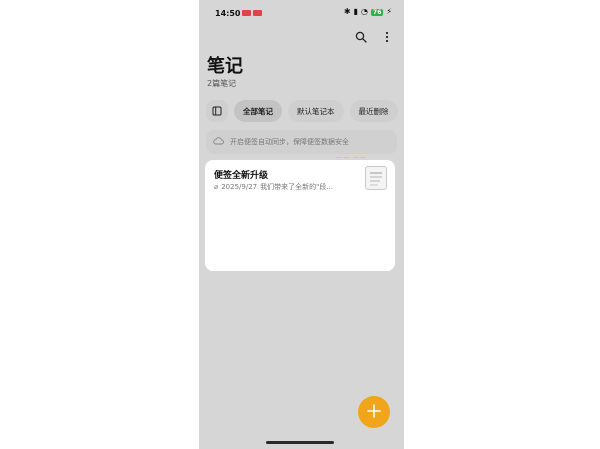  What do you see at coordinates (365, 11) in the screenshot?
I see `wifi-icon: ◔` at bounding box center [365, 11].